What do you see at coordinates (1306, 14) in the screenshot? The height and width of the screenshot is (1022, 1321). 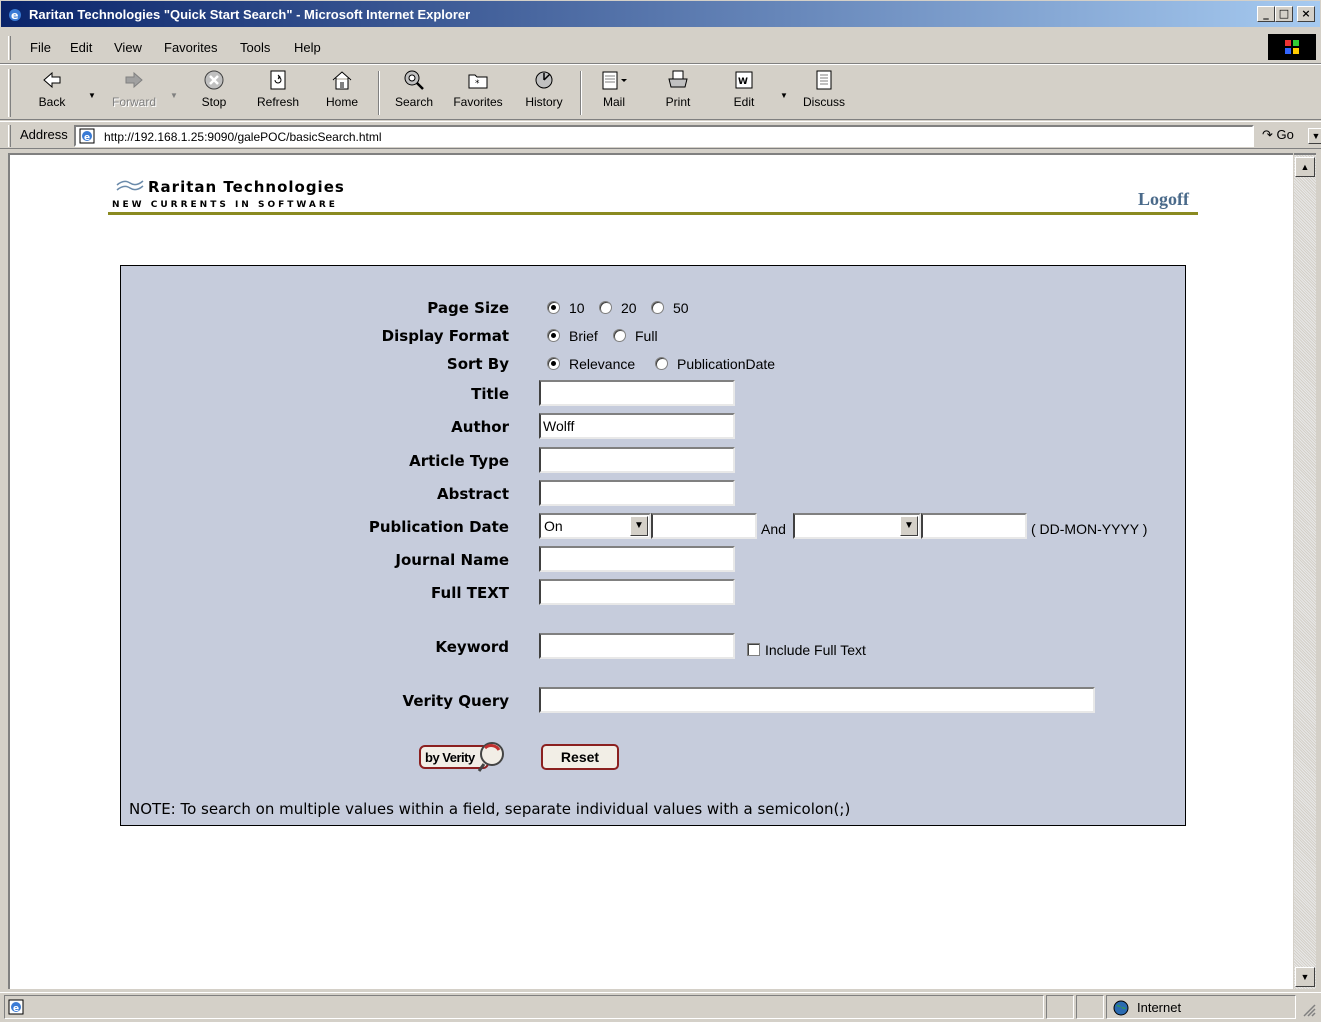 I see `close-button: ×` at bounding box center [1306, 14].